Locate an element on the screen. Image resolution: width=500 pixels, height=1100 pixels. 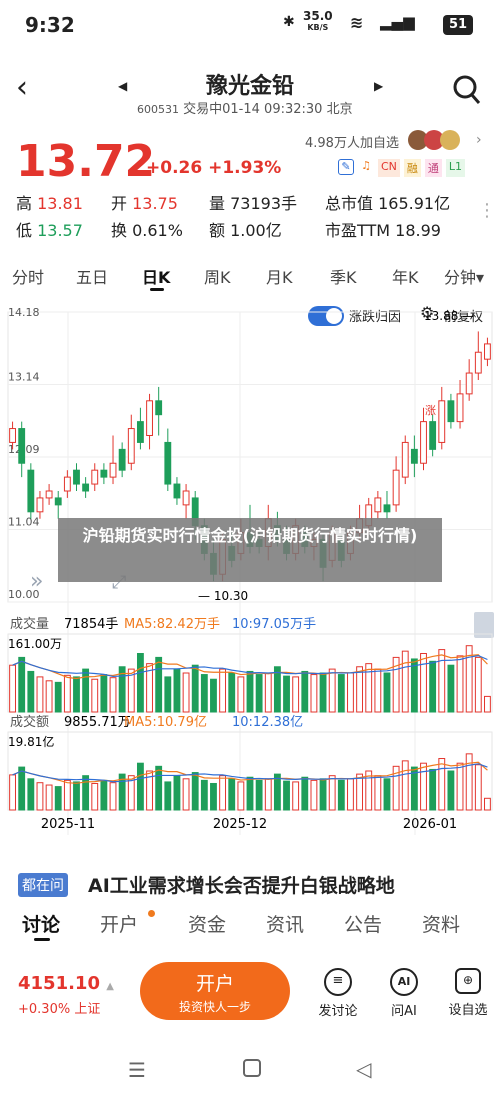
up-arrow-icon: ▲ is located at coordinates (110, 986).